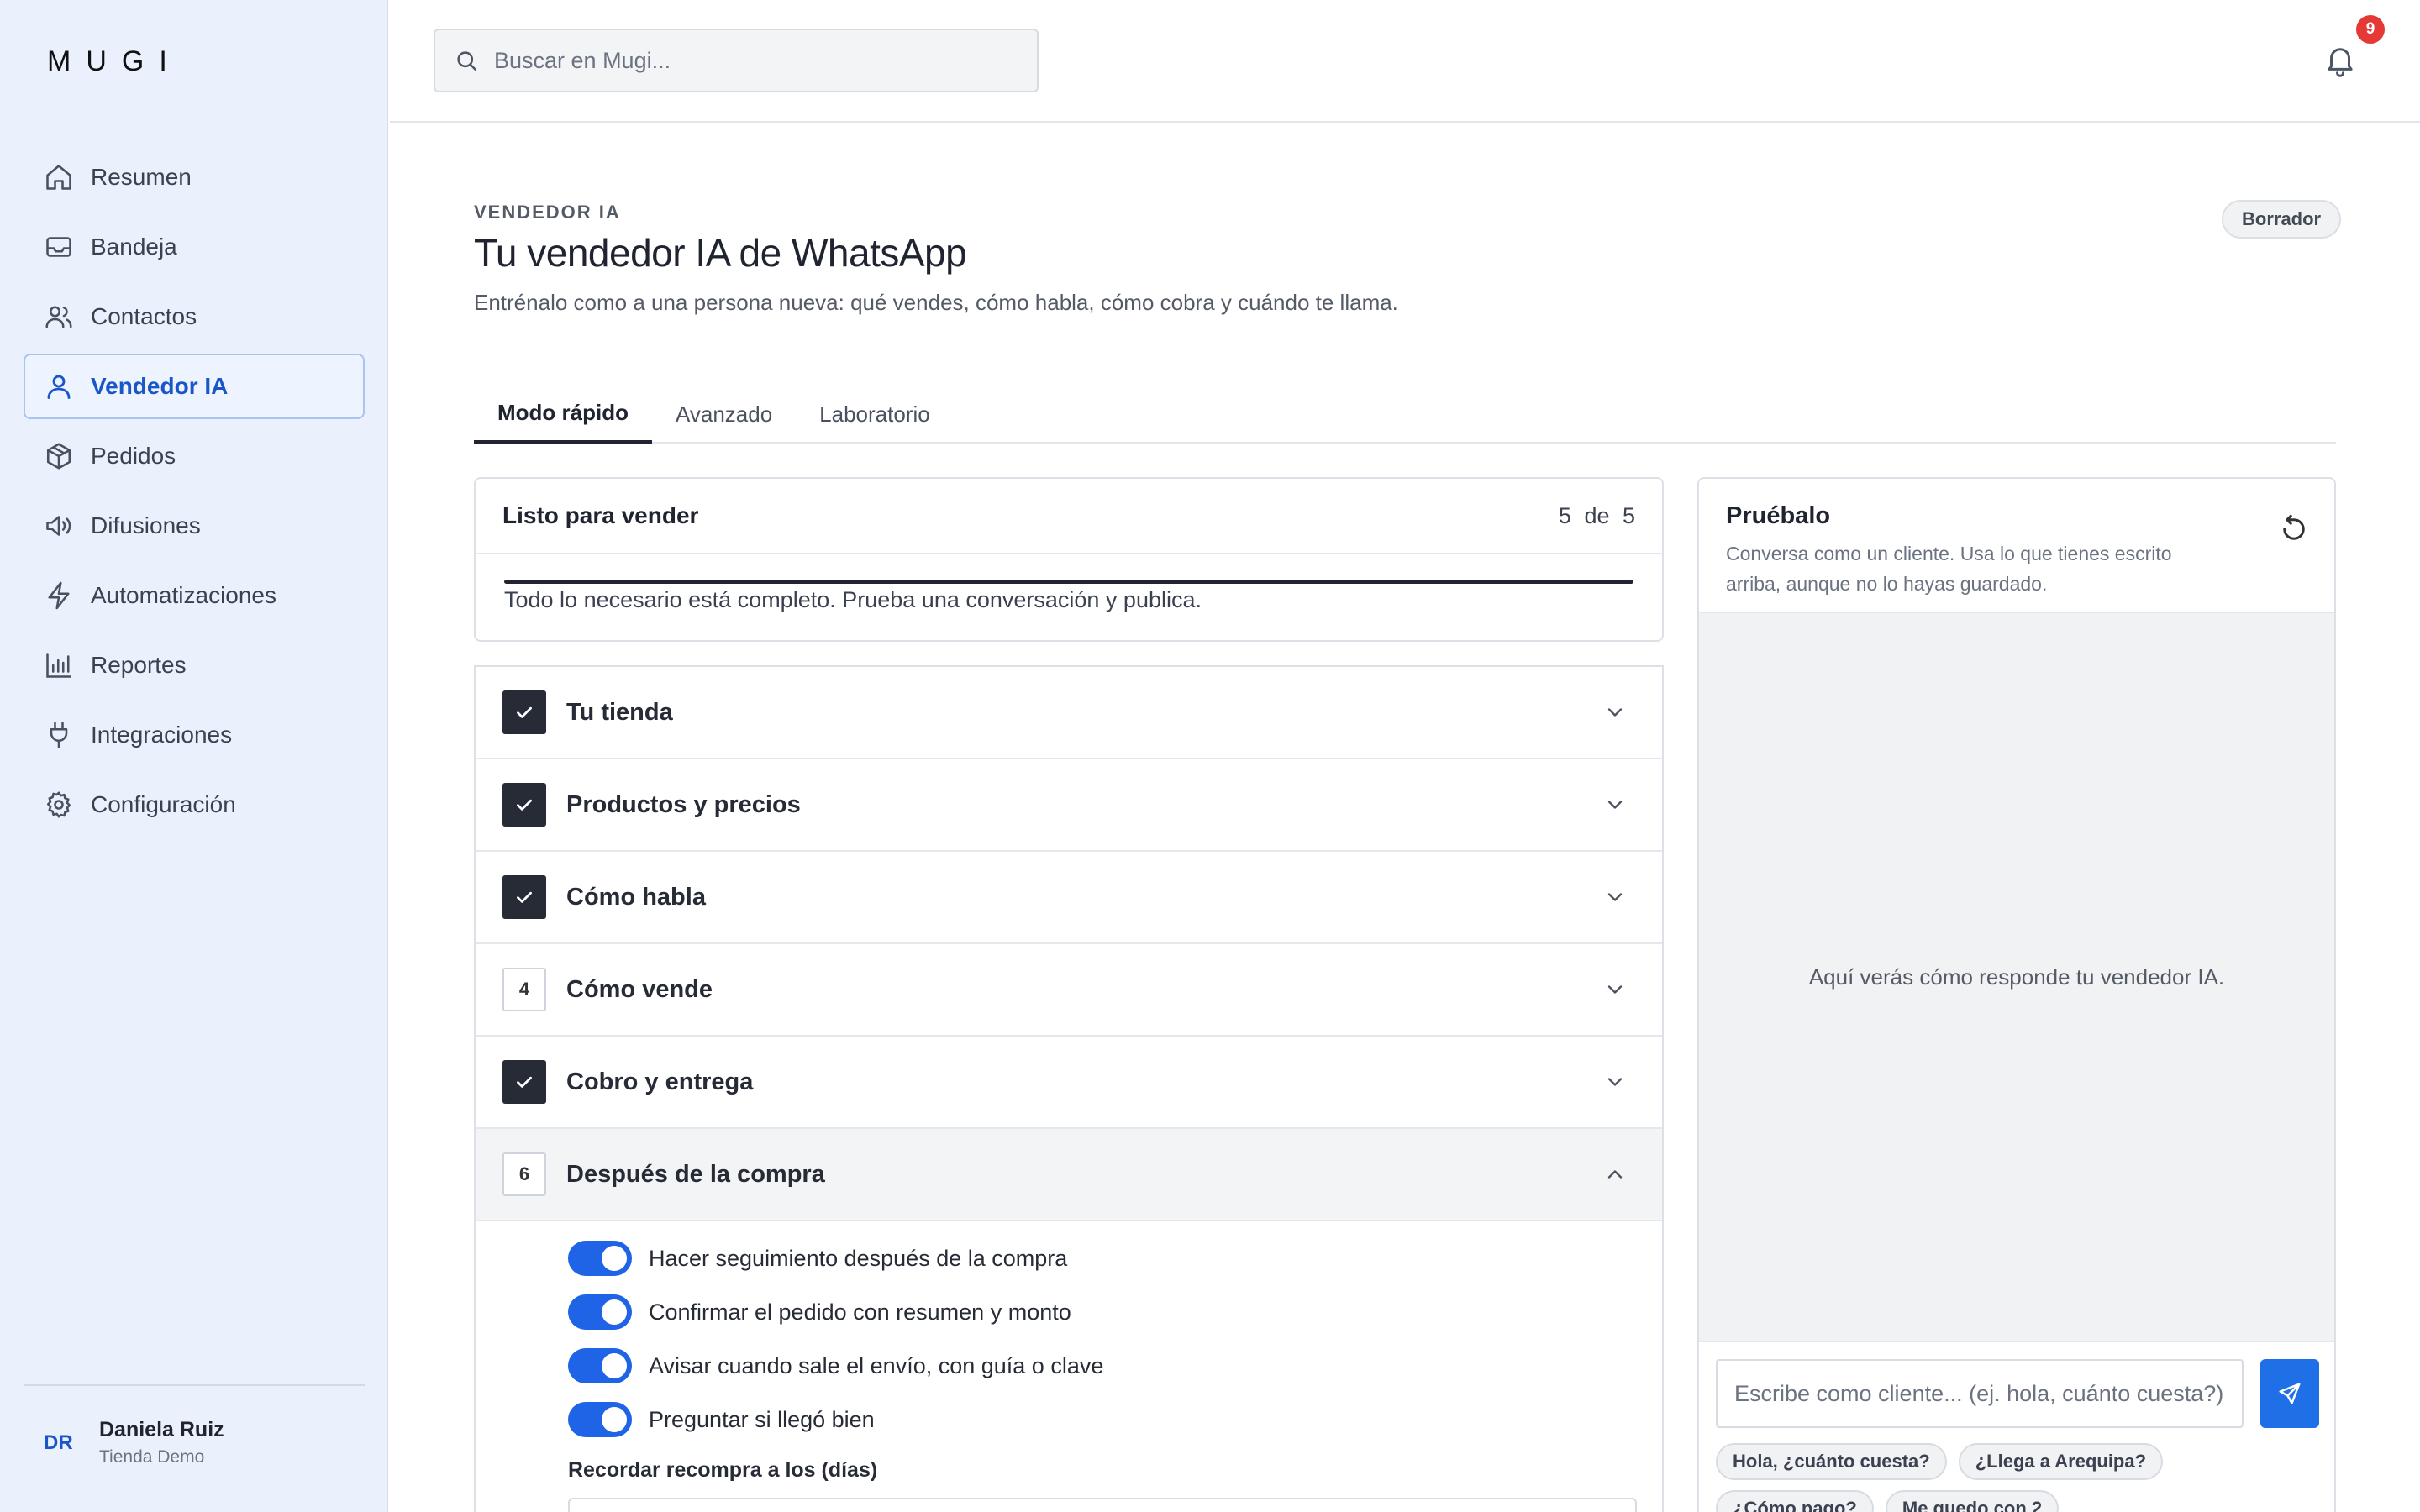  What do you see at coordinates (162, 735) in the screenshot?
I see `sidebar-item-label: Integraciones` at bounding box center [162, 735].